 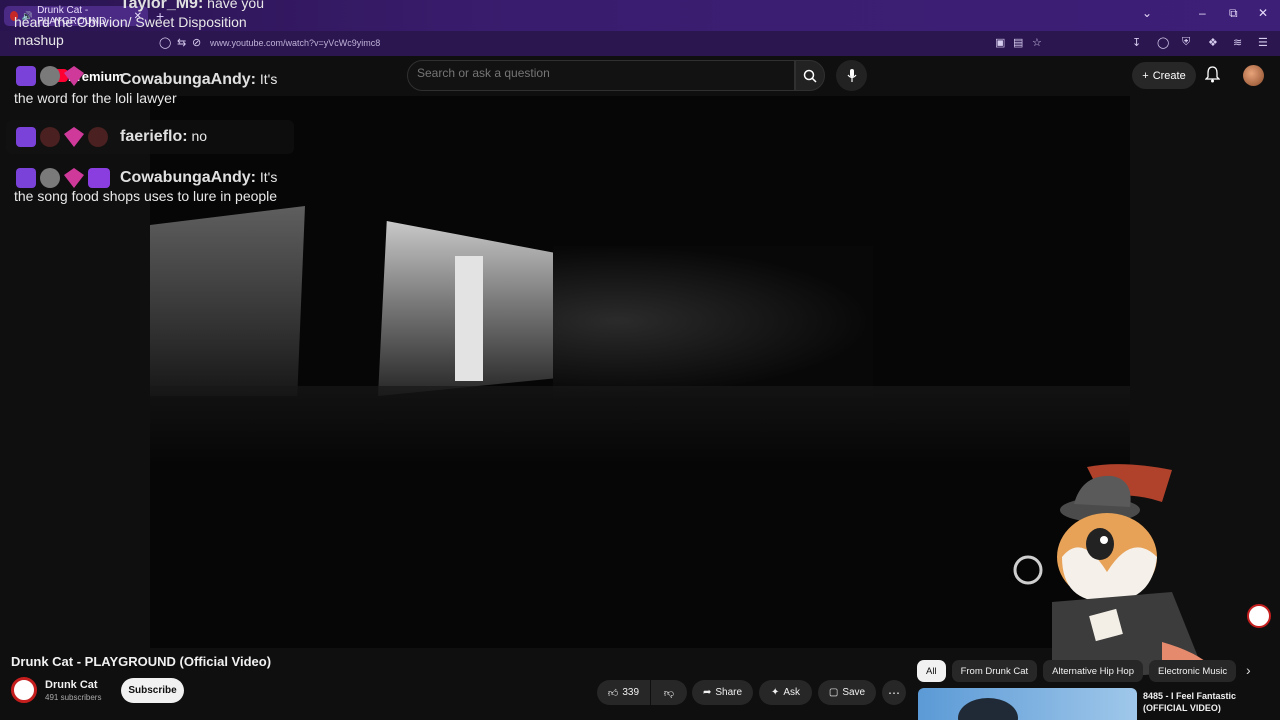 I want to click on window-close-icon: ✕, so click(x=1263, y=13).